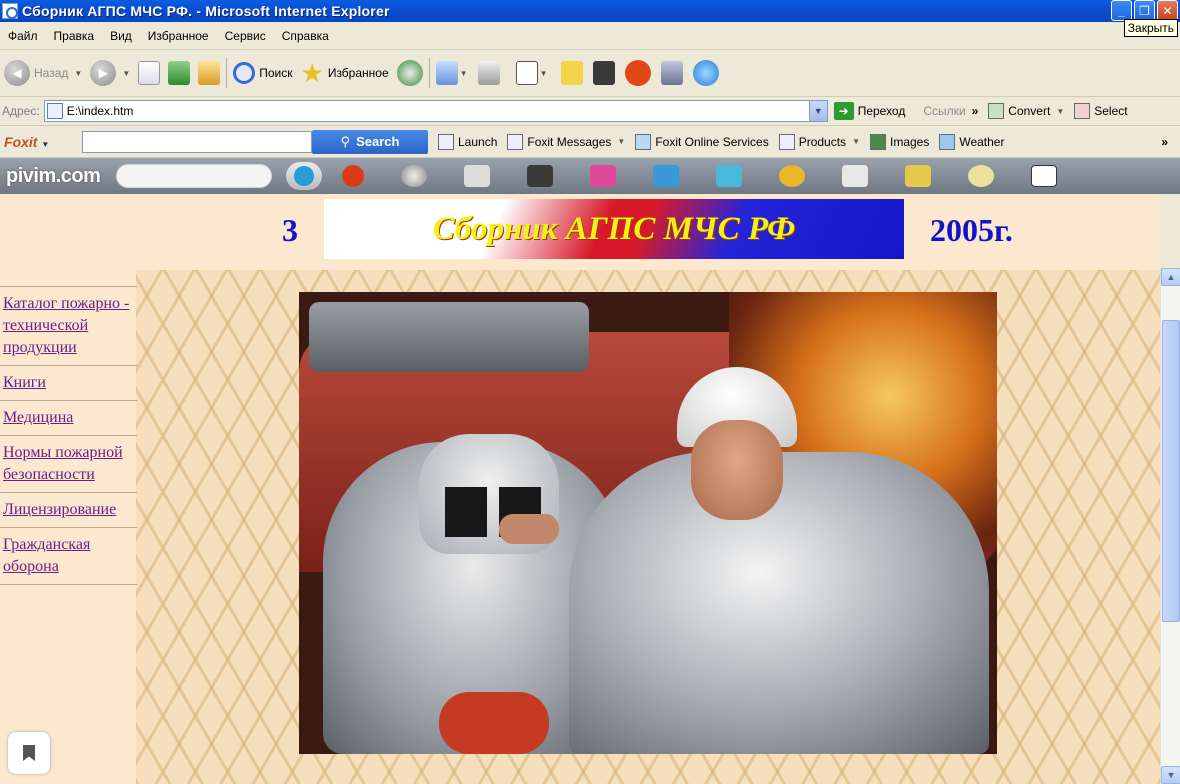 The width and height of the screenshot is (1180, 784). I want to click on banner-year: 2005г., so click(971, 230).